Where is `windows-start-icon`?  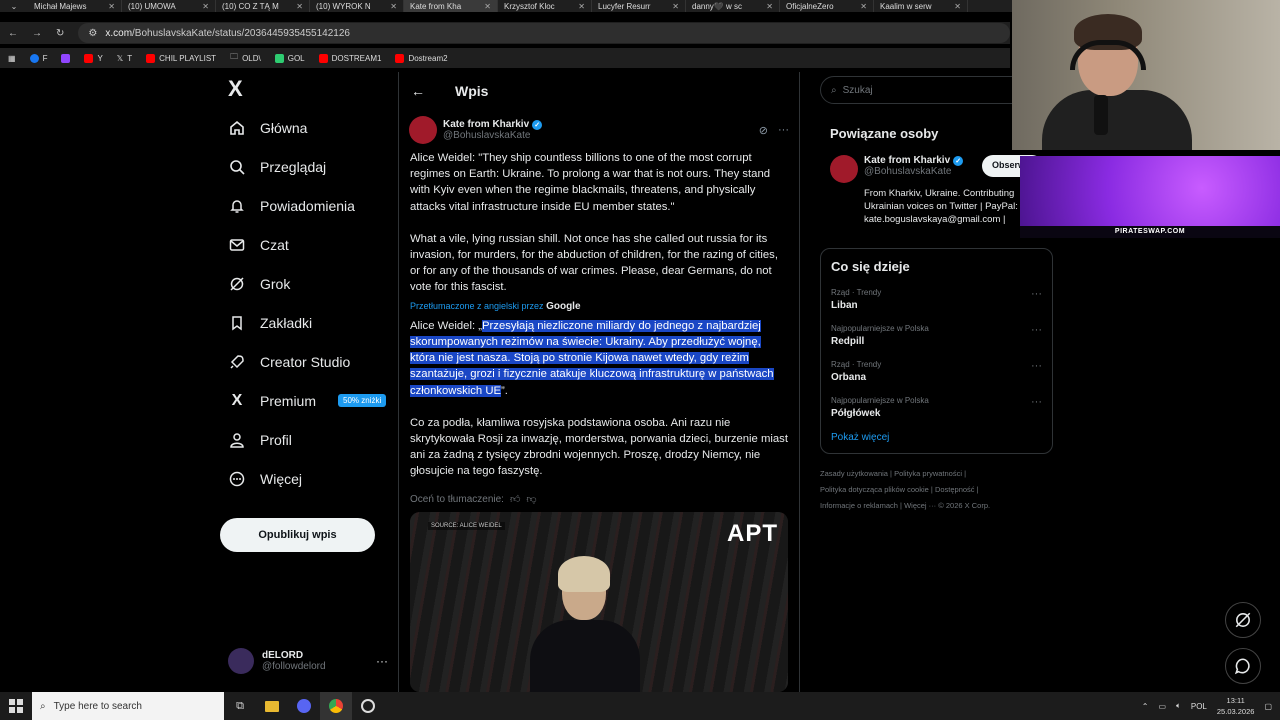
windows-start-icon is located at coordinates (16, 706).